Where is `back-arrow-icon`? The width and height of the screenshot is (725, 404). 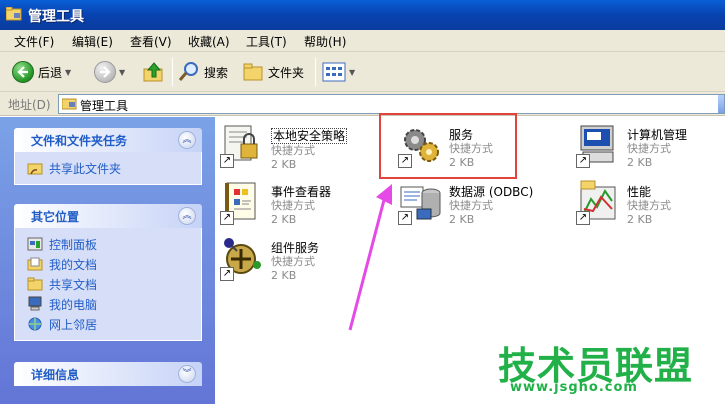
back-arrow-icon is located at coordinates (23, 72).